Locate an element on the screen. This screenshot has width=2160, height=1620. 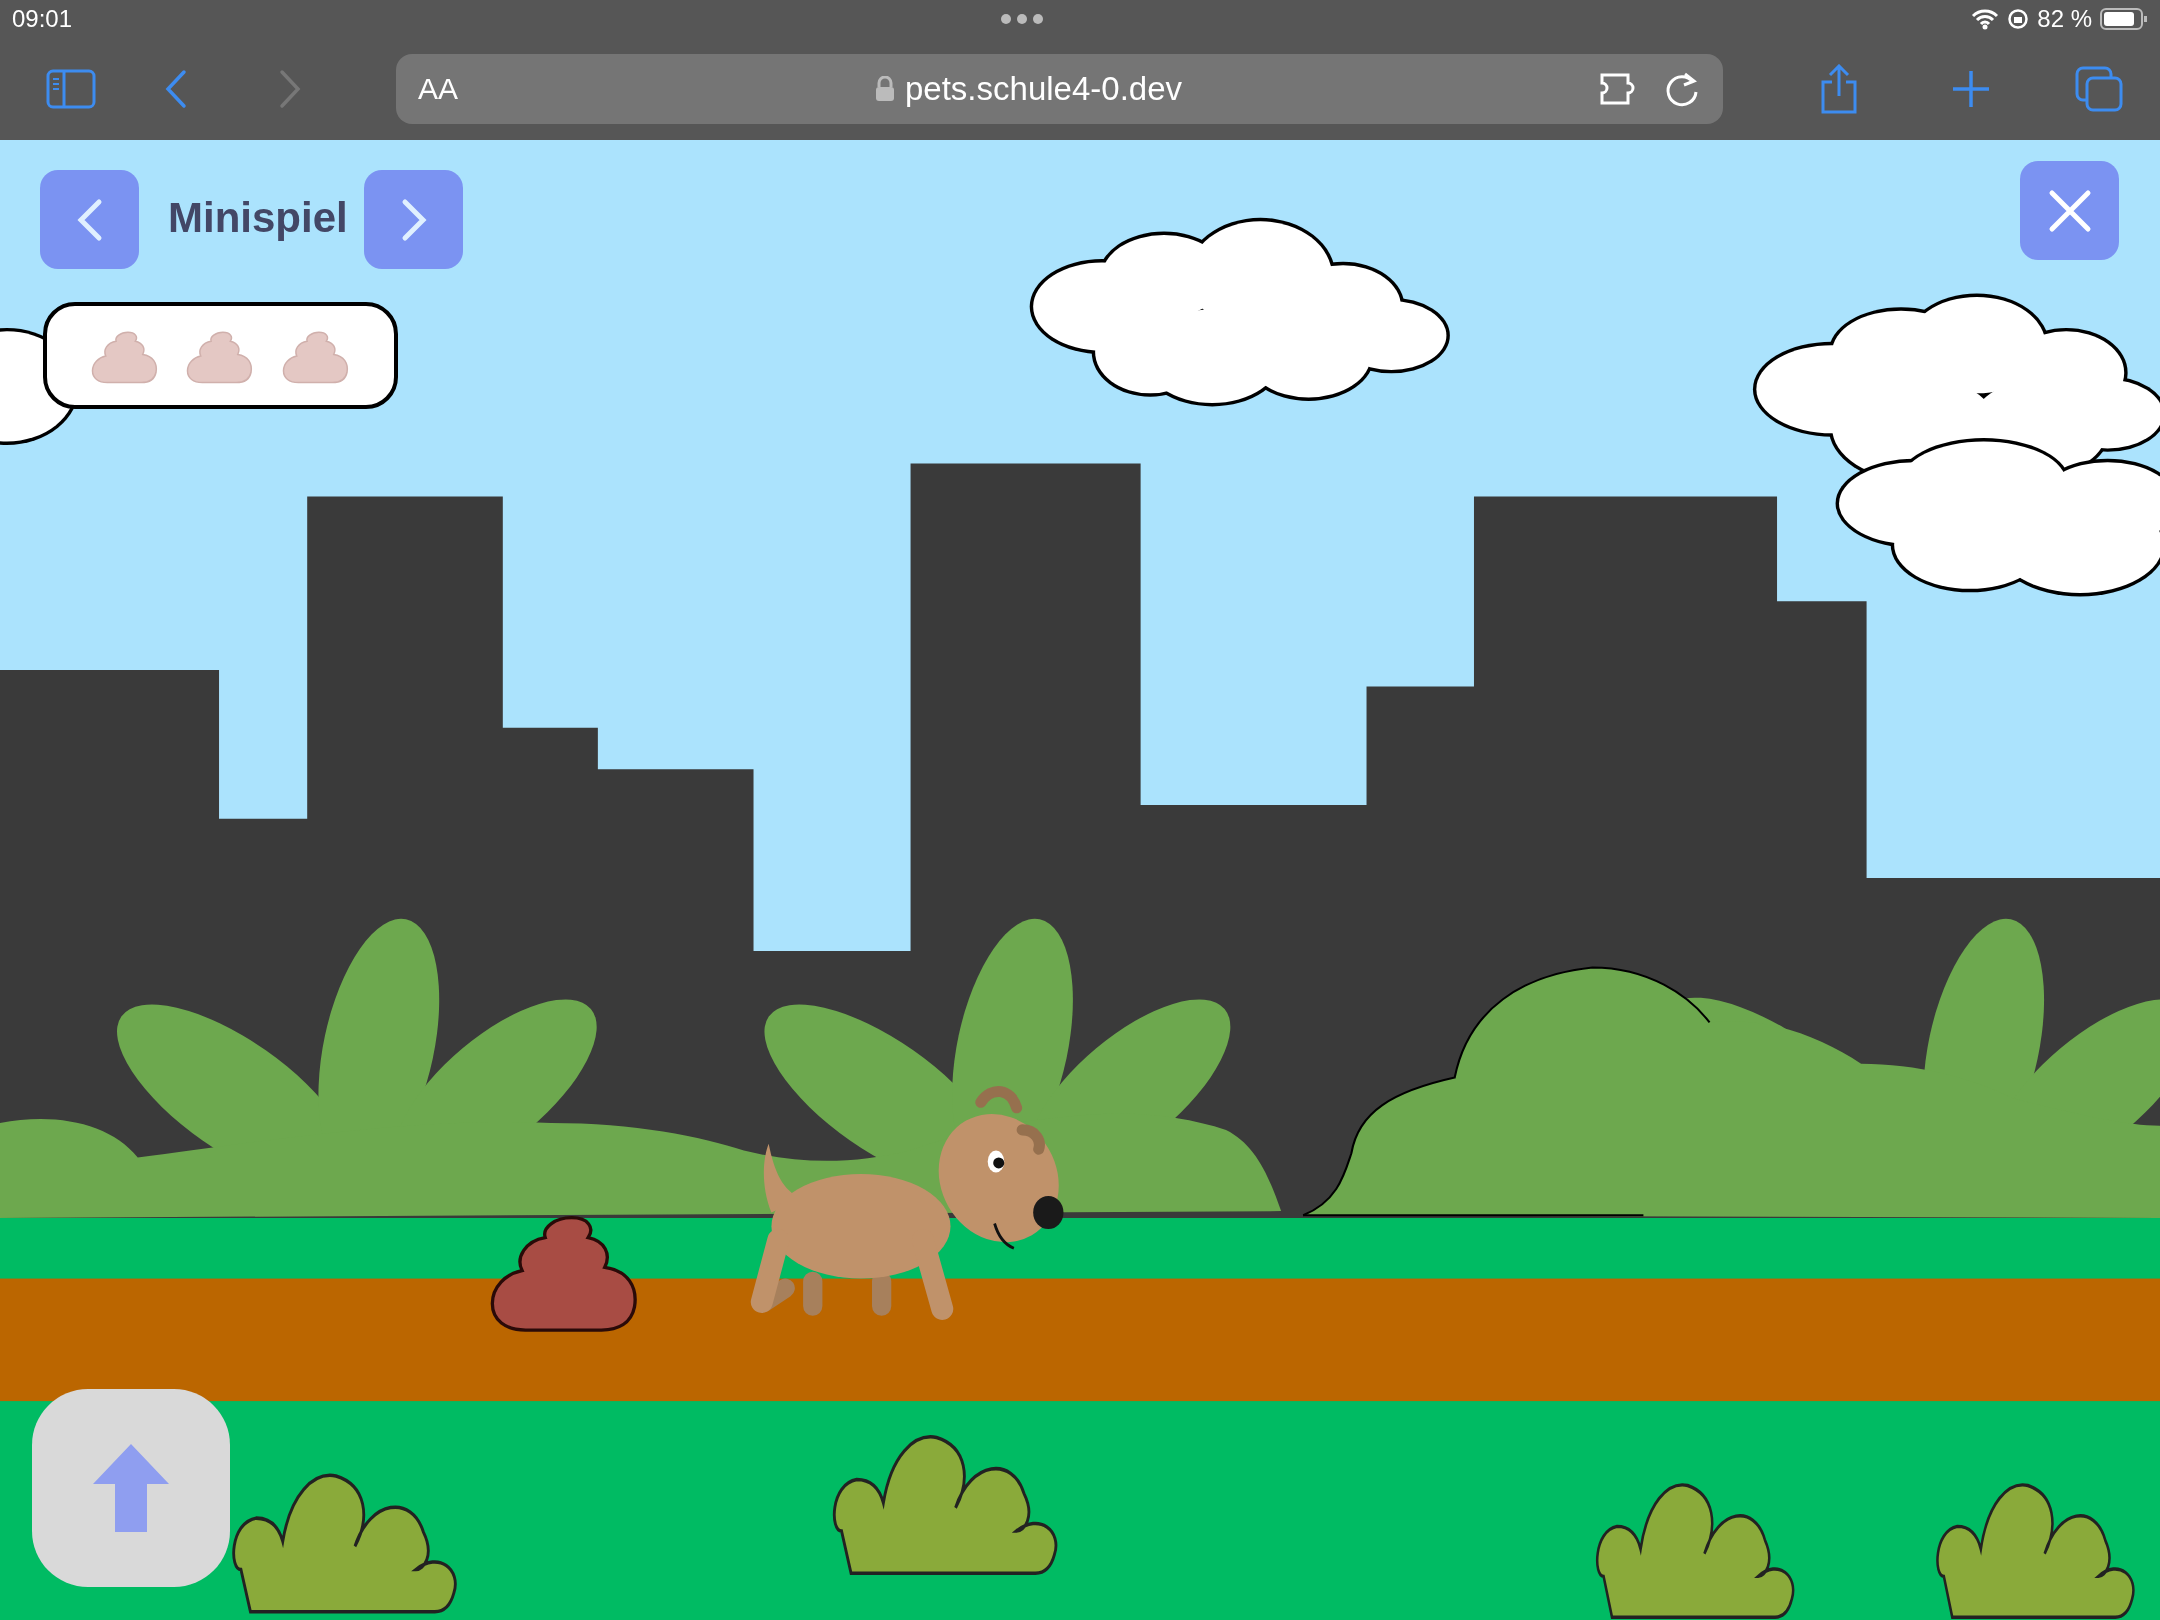
text-size-button: AA is located at coordinates (438, 89).